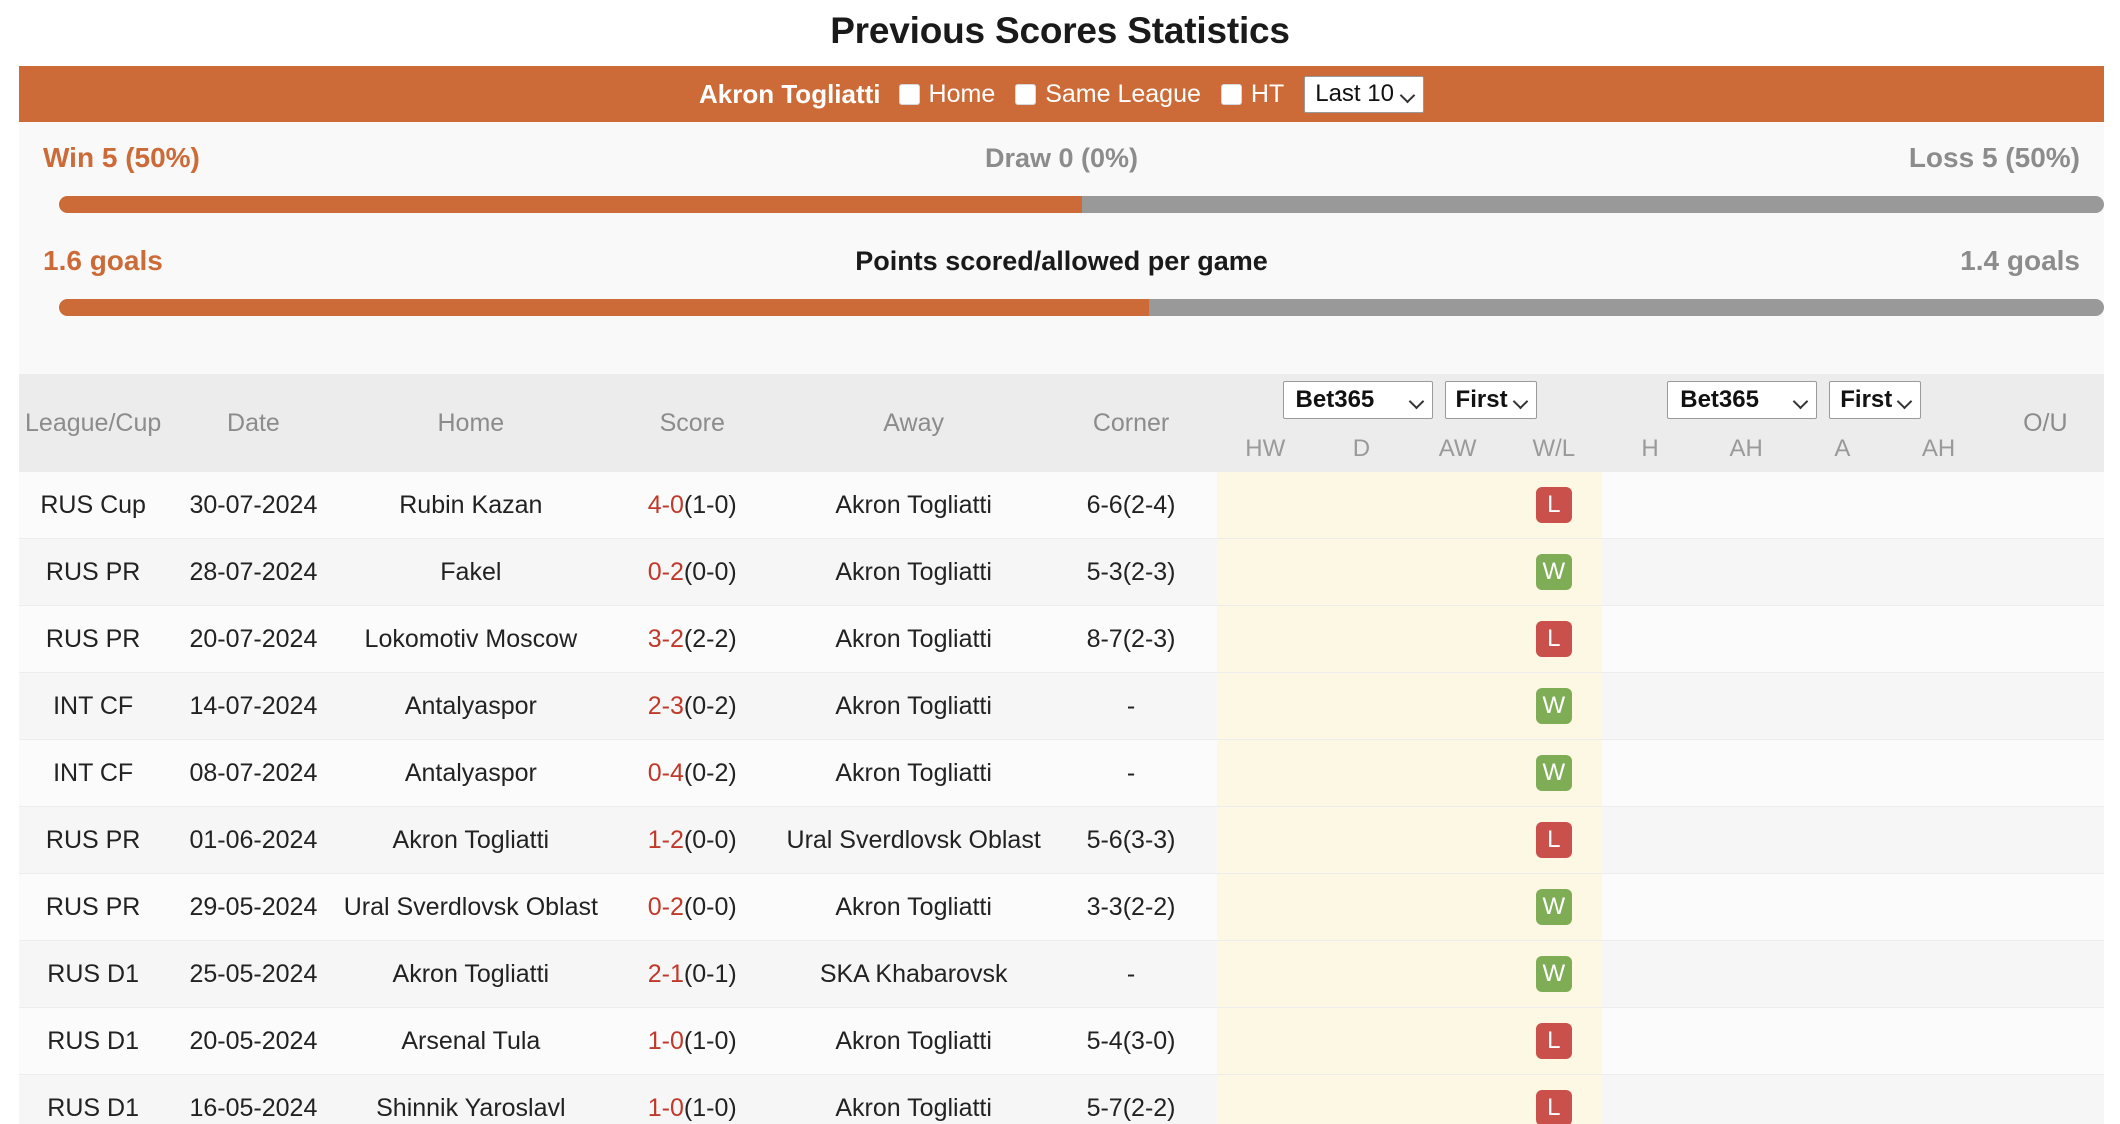 The height and width of the screenshot is (1124, 2120). What do you see at coordinates (1131, 572) in the screenshot?
I see `cell-corner: 5-3(2-3)` at bounding box center [1131, 572].